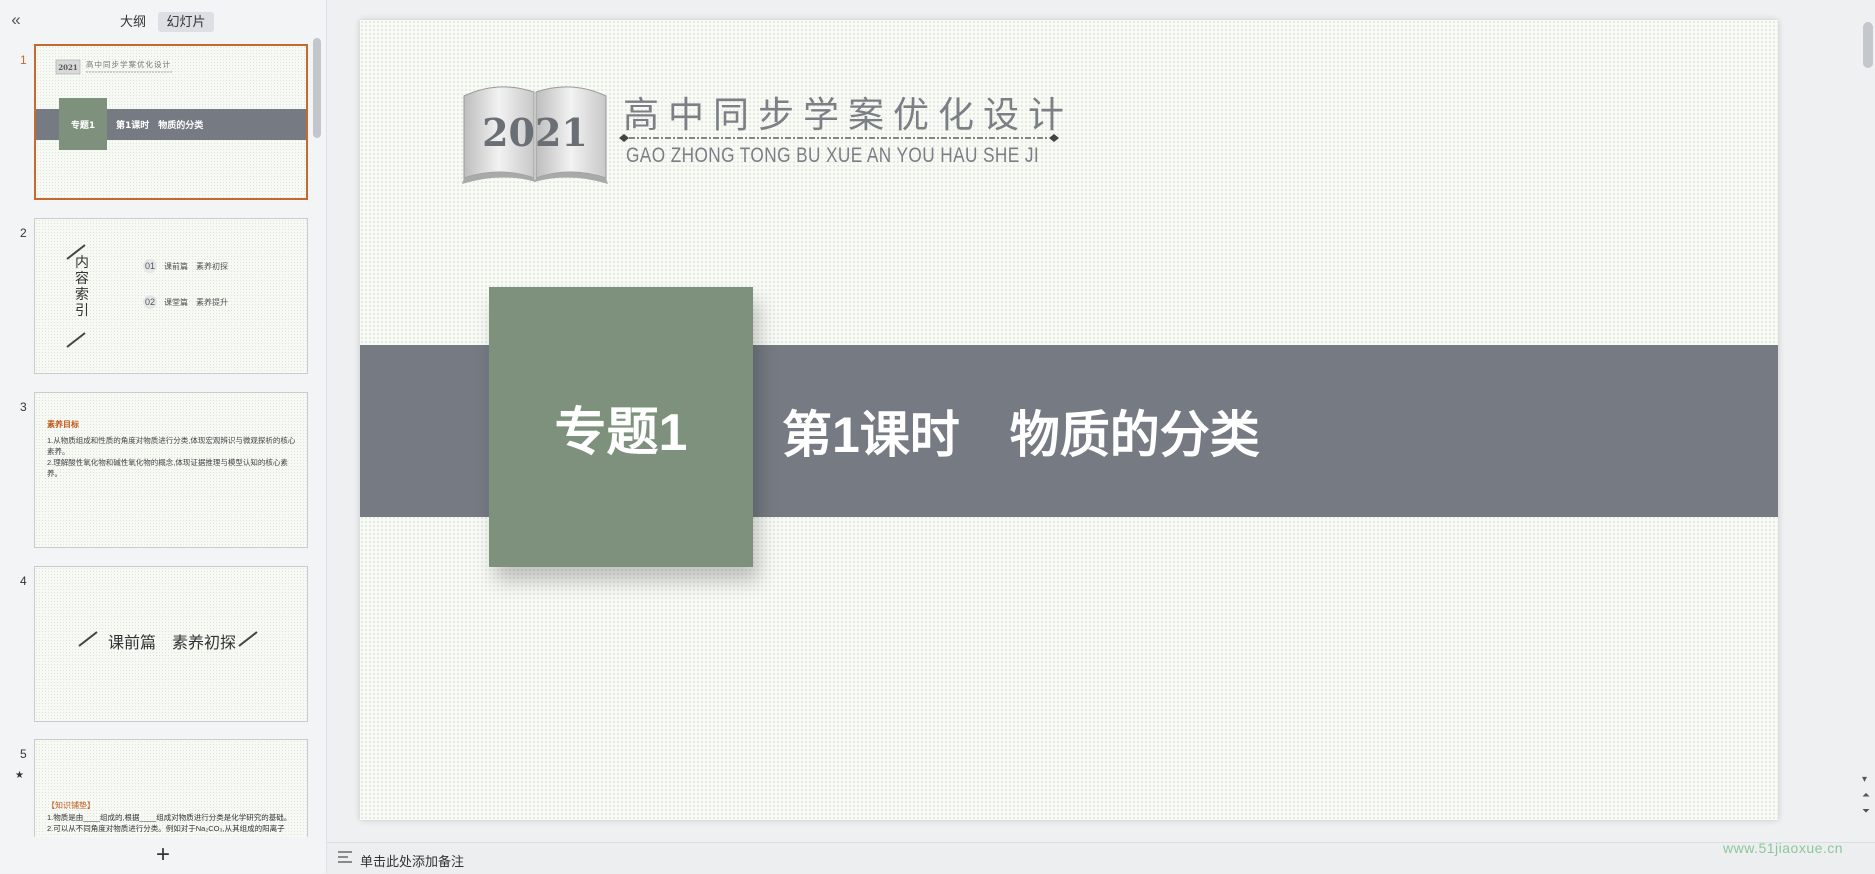 The image size is (1875, 874). I want to click on thumb3-title: 素养目标, so click(63, 424).